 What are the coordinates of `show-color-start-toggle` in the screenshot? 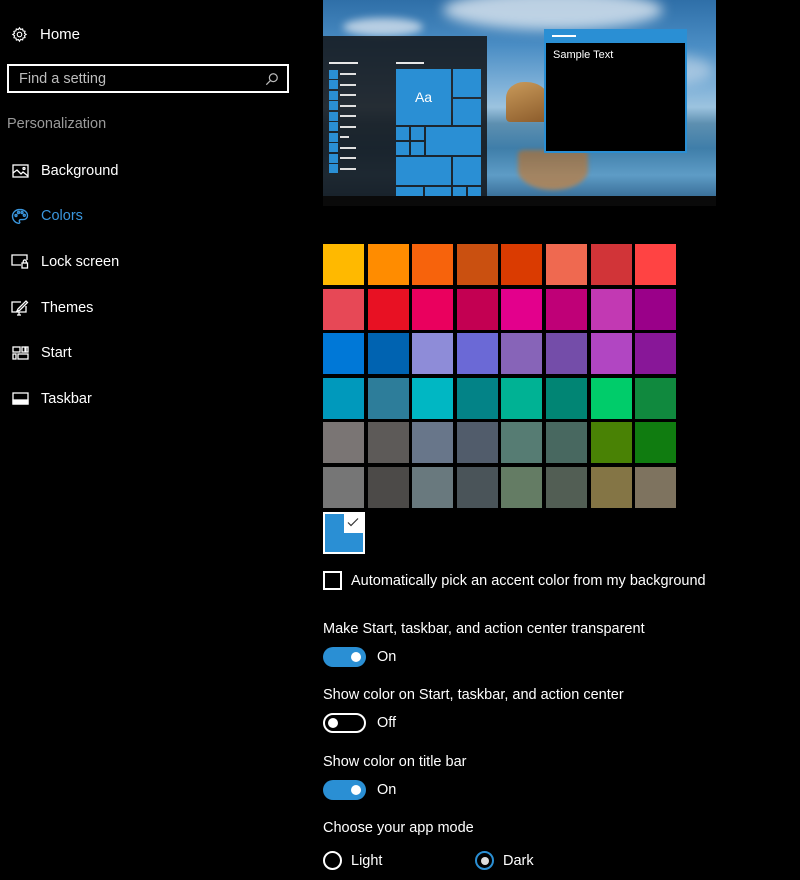 It's located at (344, 723).